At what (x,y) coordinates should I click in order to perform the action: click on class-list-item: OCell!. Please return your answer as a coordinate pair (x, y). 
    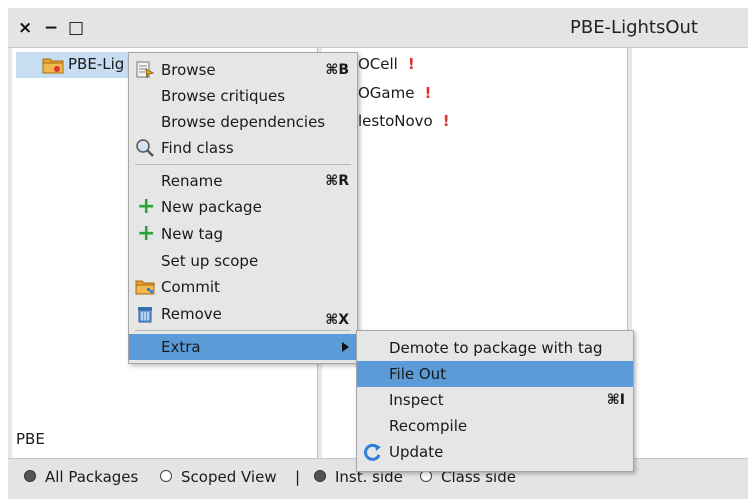
    Looking at the image, I should click on (386, 64).